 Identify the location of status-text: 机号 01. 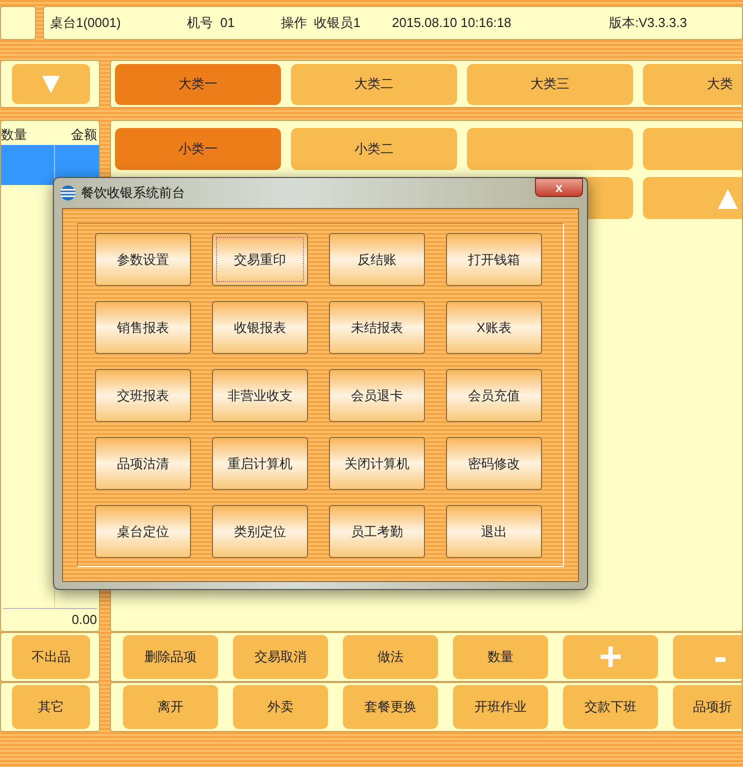
(211, 23).